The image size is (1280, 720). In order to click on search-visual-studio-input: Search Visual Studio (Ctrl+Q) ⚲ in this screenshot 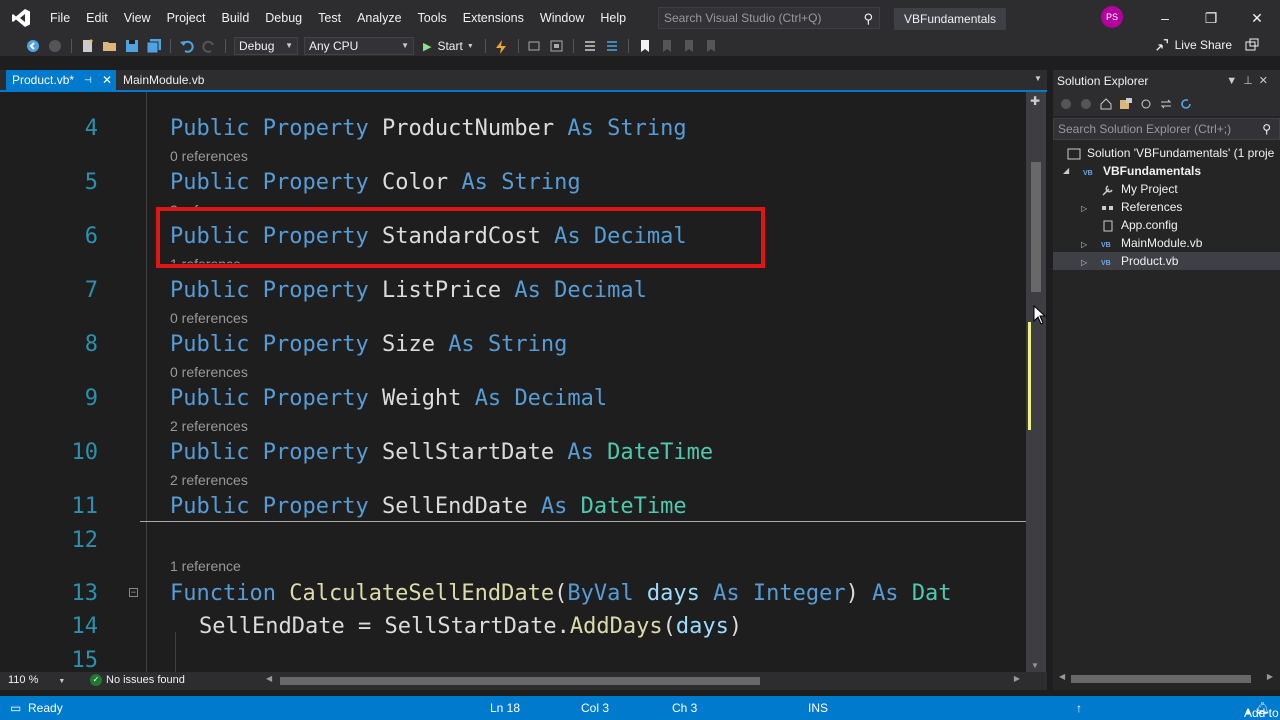, I will do `click(769, 18)`.